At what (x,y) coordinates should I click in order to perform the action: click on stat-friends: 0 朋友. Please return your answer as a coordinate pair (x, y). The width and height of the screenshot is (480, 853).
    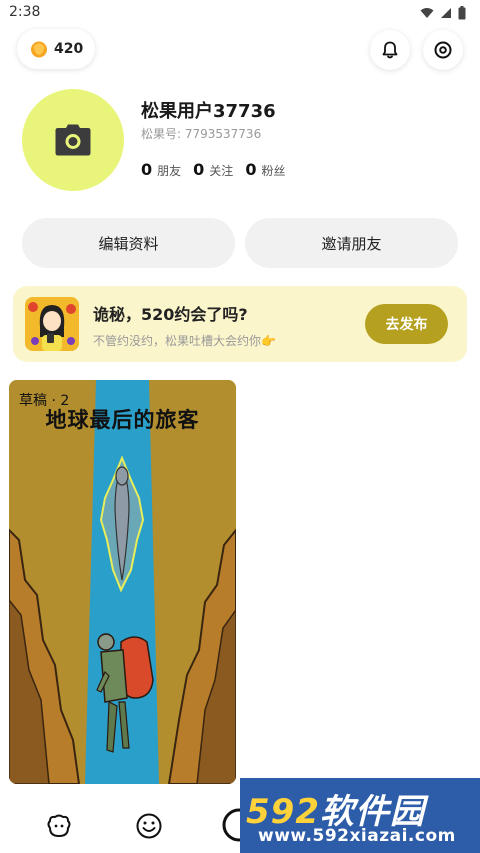
    Looking at the image, I should click on (161, 169).